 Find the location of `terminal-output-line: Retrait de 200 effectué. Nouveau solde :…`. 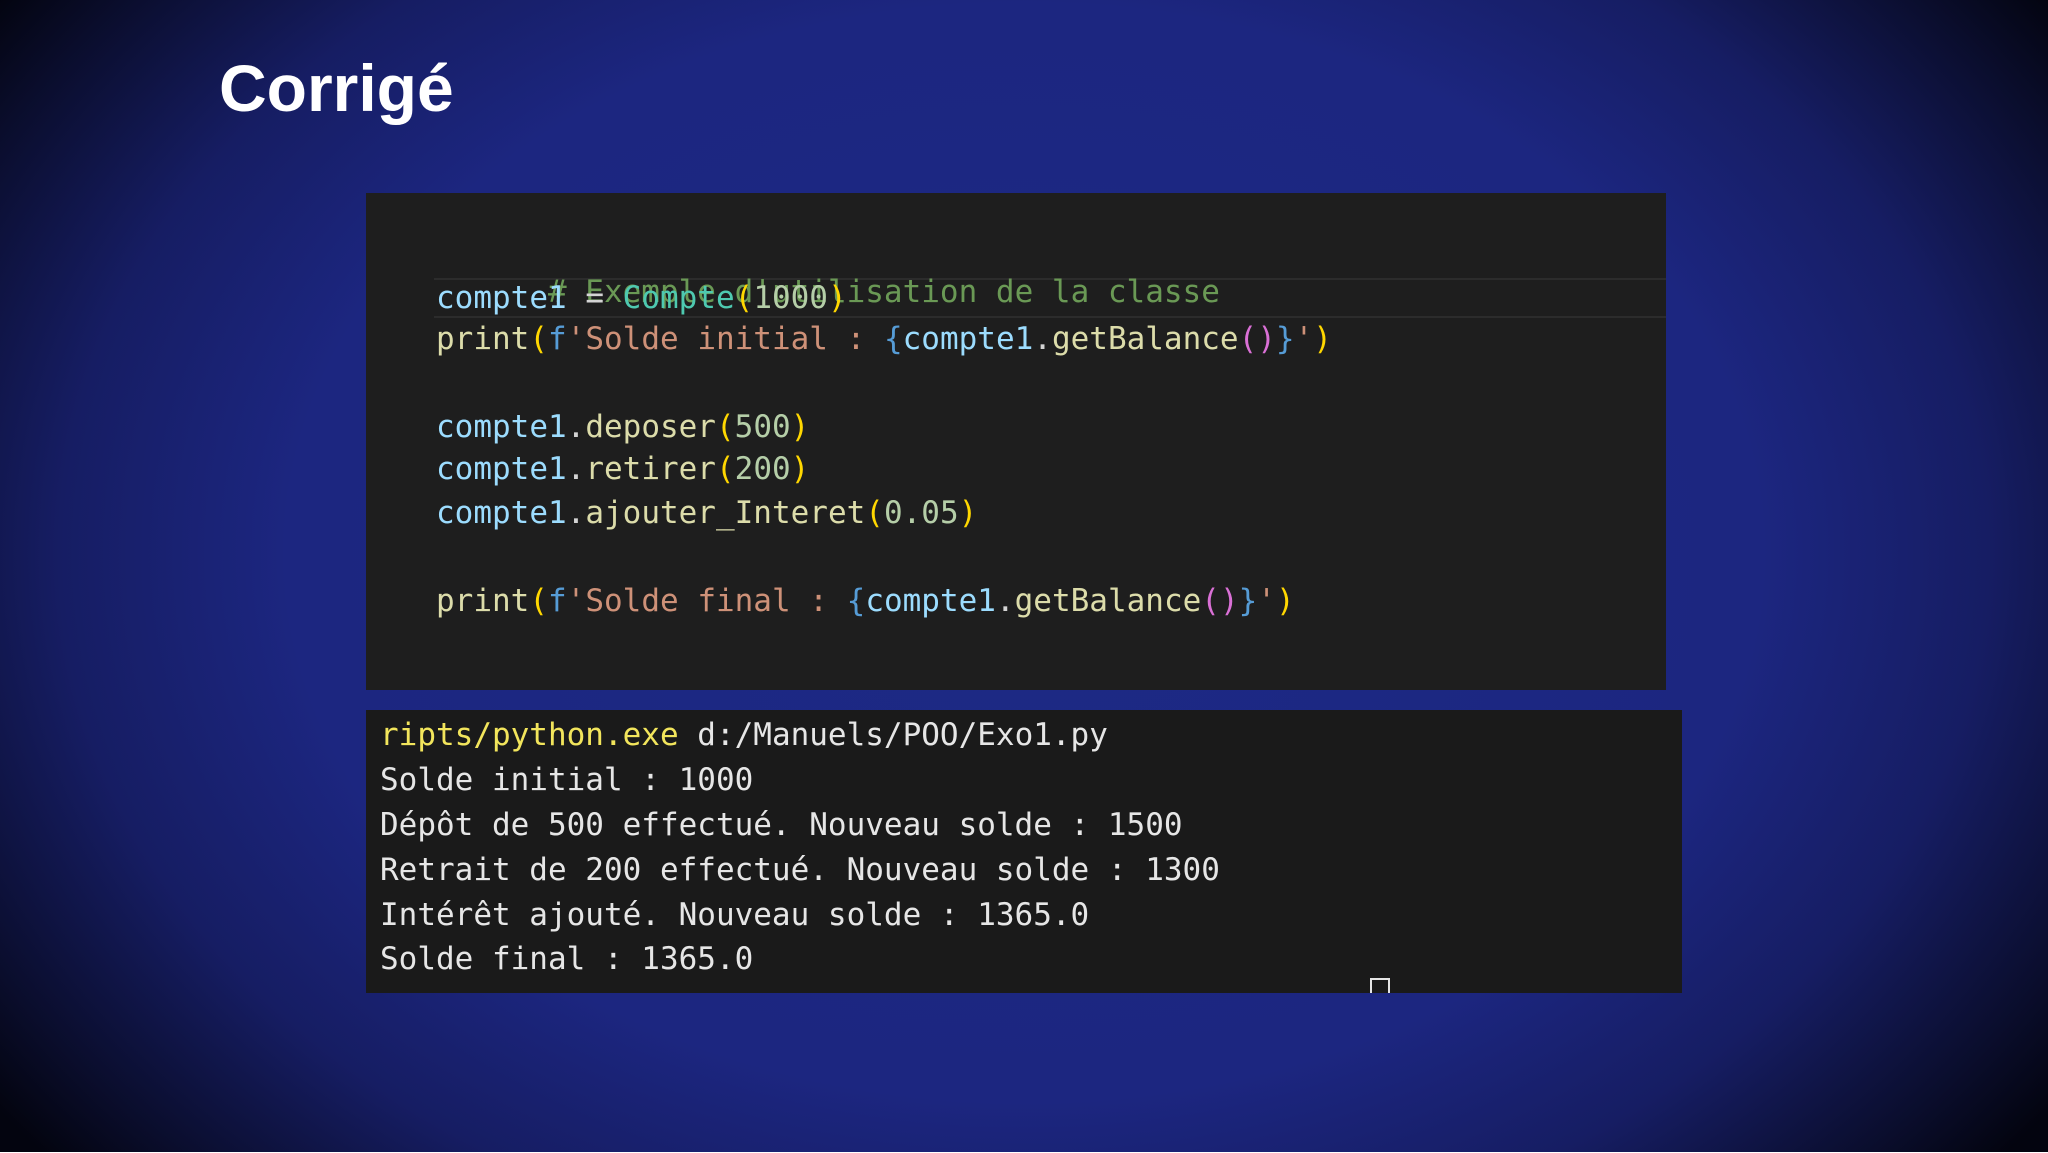

terminal-output-line: Retrait de 200 effectué. Nouveau solde :… is located at coordinates (800, 870).